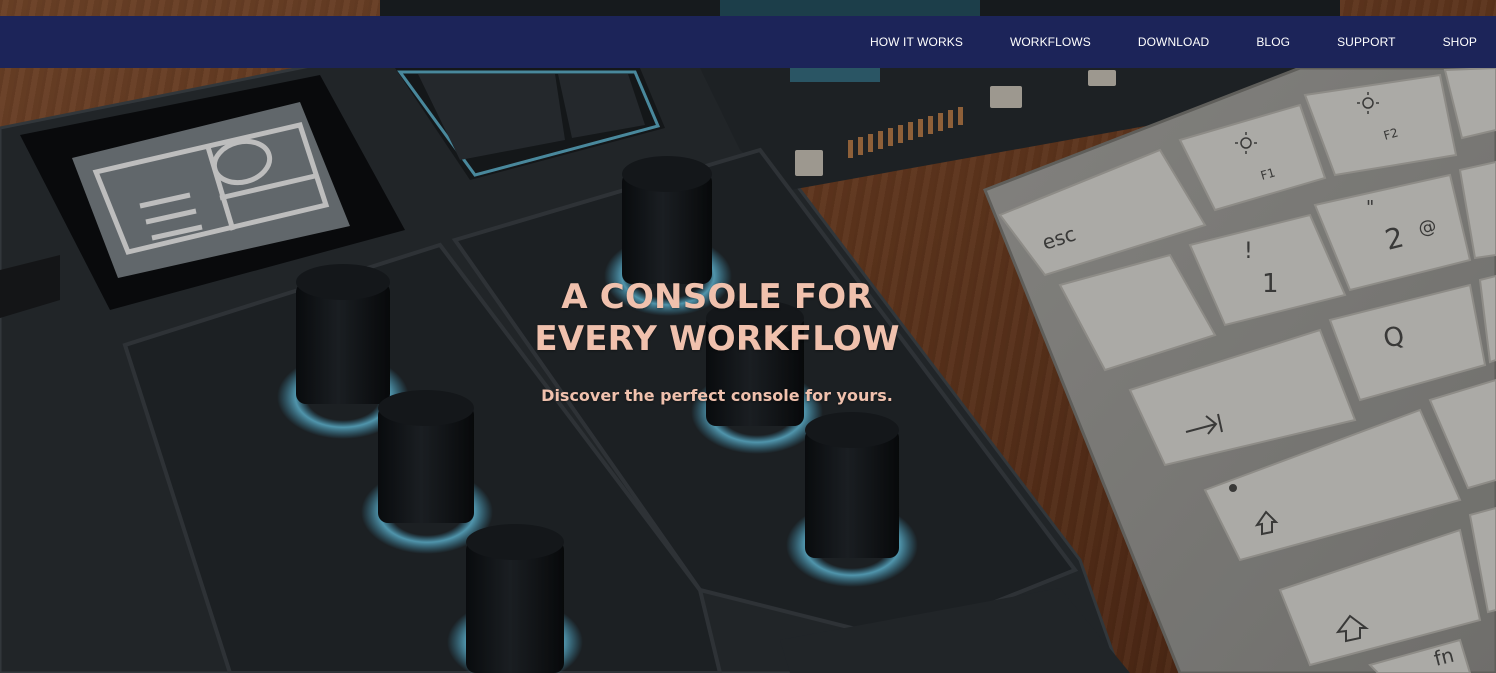 This screenshot has width=1496, height=673. Describe the element at coordinates (1456, 42) in the screenshot. I see `nav-shop: SHOP` at that location.